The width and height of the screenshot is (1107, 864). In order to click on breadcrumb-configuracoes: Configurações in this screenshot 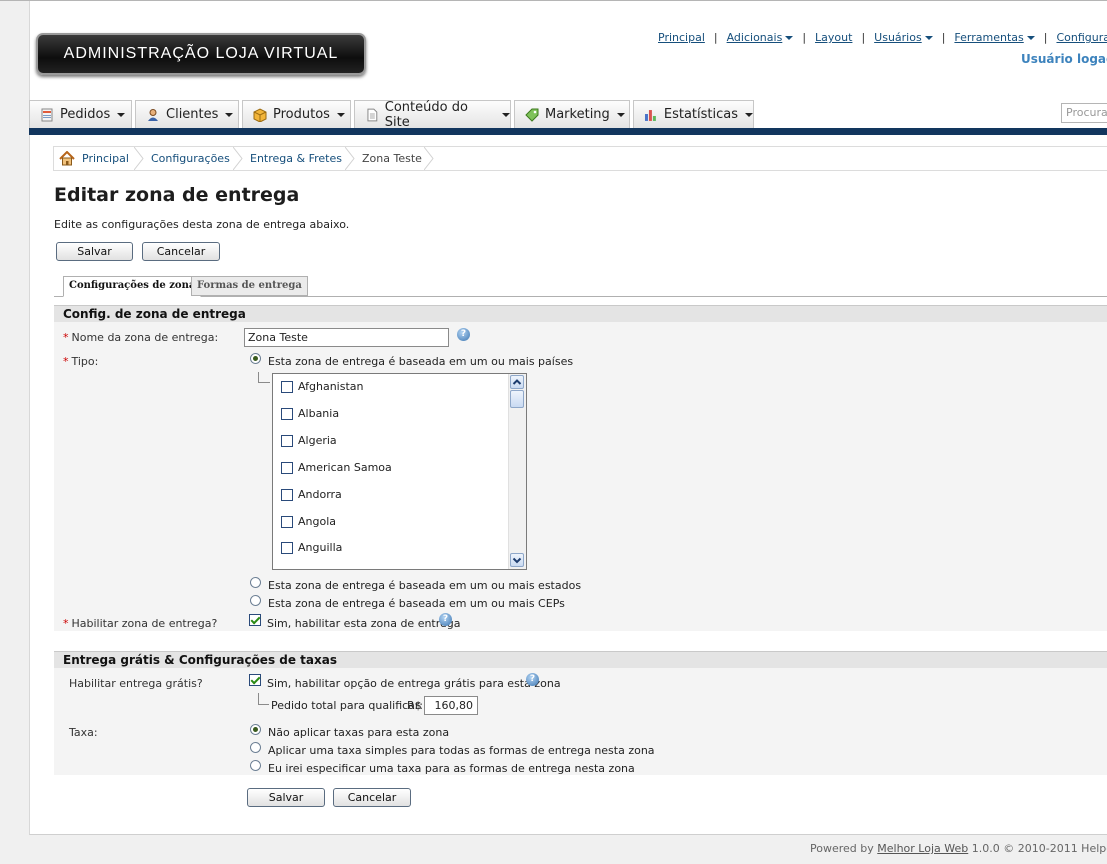, I will do `click(190, 158)`.